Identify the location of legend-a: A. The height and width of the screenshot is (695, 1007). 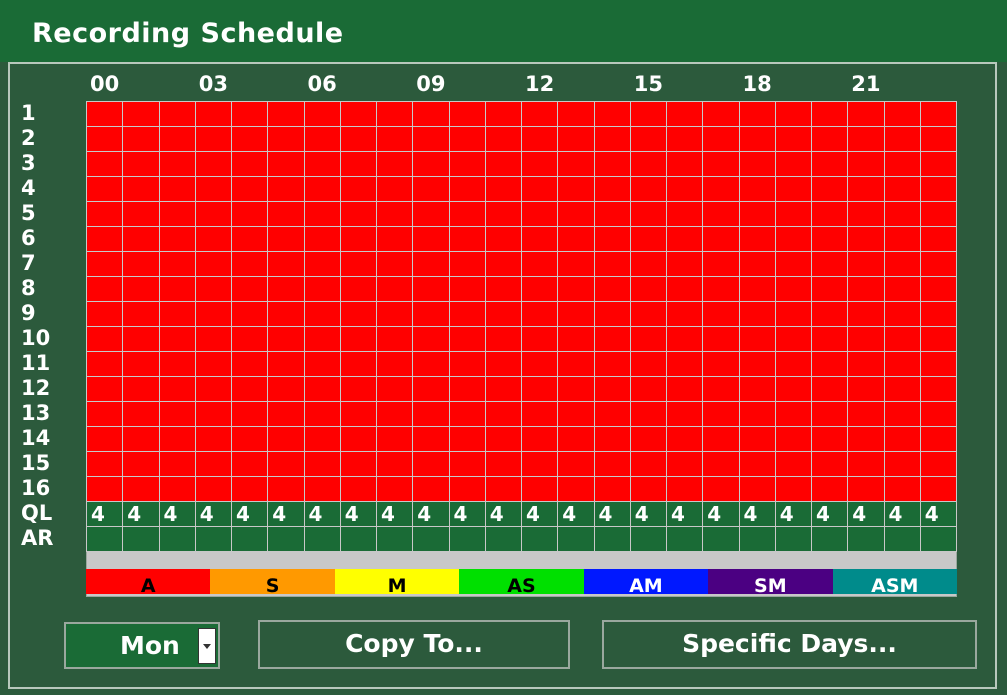
(148, 581).